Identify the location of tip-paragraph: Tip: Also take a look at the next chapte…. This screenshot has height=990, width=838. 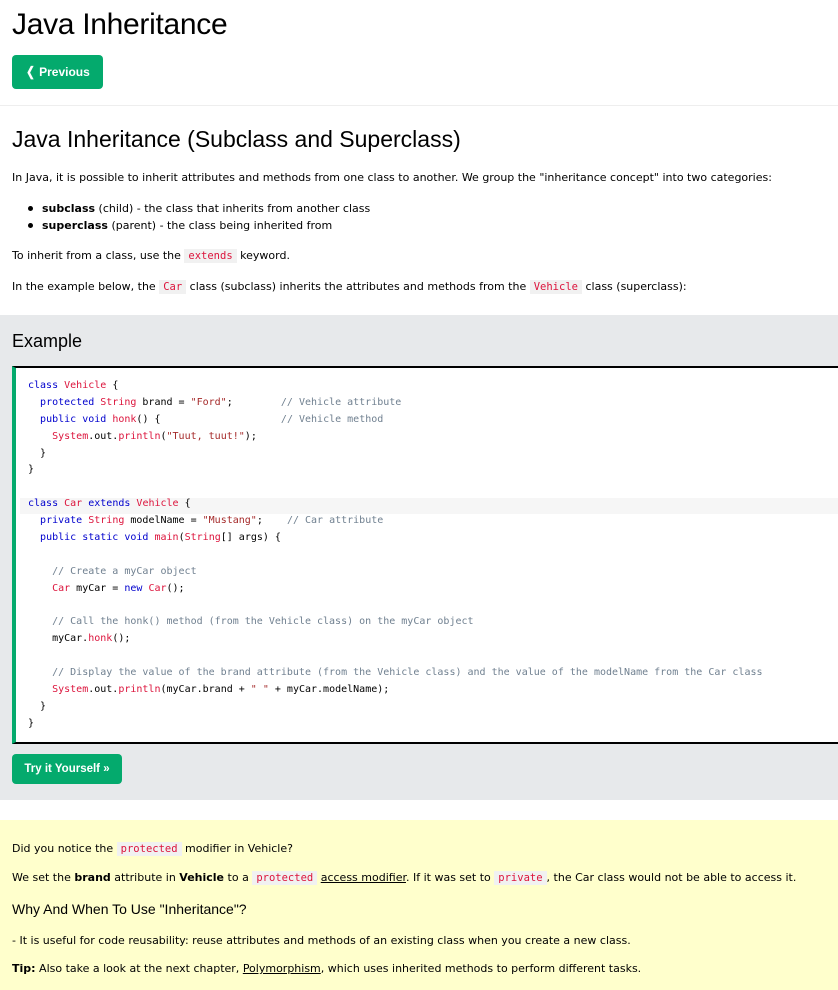
(326, 969).